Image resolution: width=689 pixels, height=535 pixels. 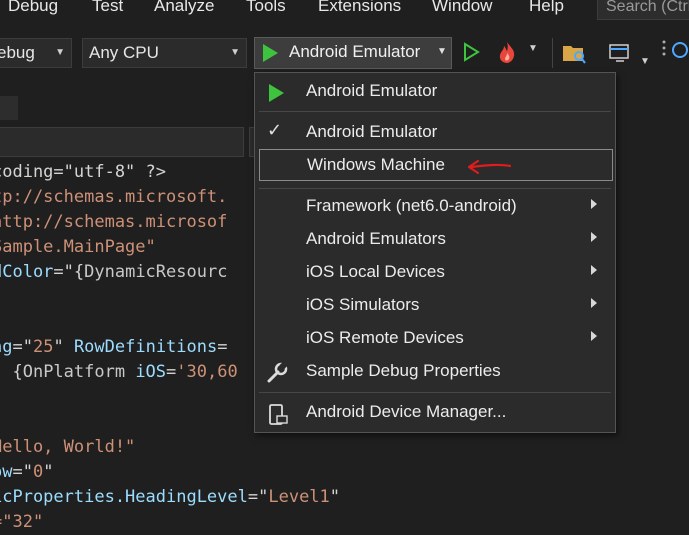 What do you see at coordinates (38, 472) in the screenshot?
I see `code-token: 0` at bounding box center [38, 472].